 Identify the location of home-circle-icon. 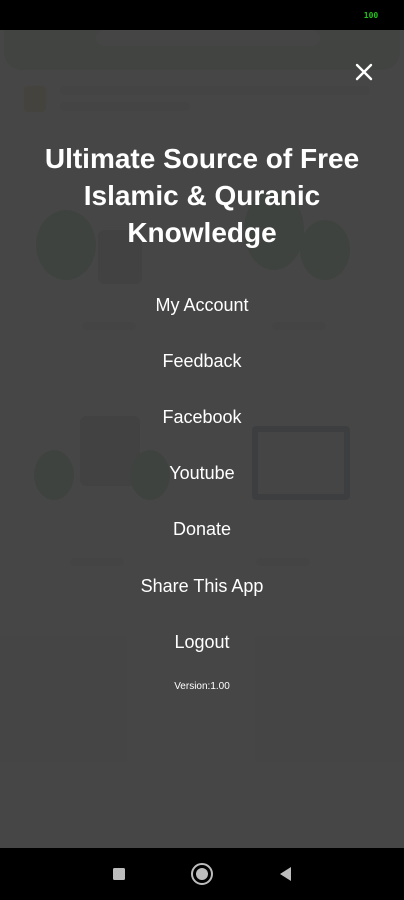
(202, 874).